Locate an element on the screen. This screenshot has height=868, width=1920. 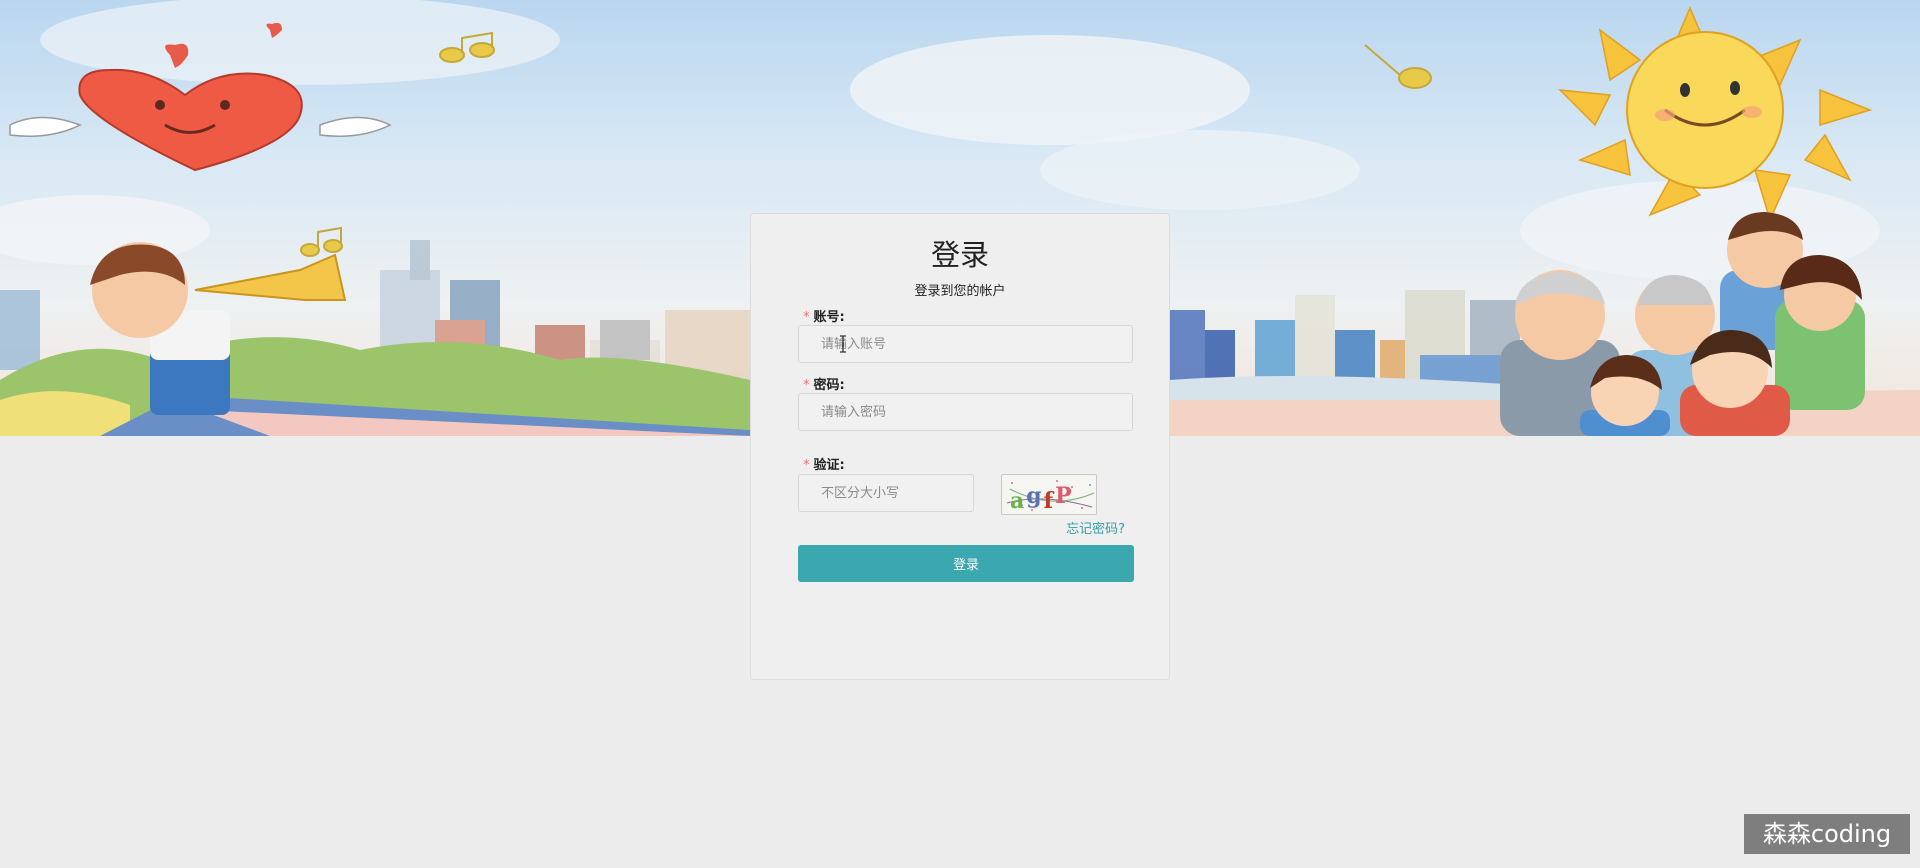
captcha-image: agfP is located at coordinates (1049, 494).